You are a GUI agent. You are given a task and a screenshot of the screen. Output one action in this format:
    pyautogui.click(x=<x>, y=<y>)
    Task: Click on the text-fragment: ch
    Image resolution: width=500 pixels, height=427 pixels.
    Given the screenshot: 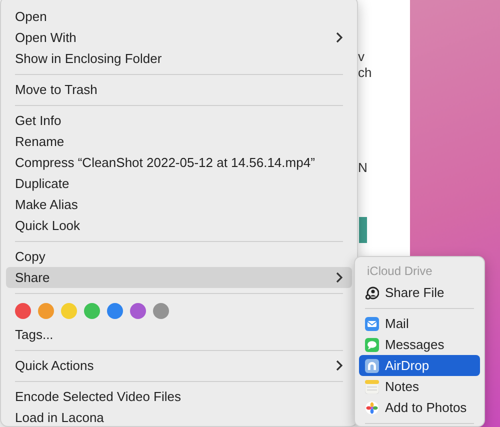 What is the action you would take?
    pyautogui.click(x=365, y=73)
    